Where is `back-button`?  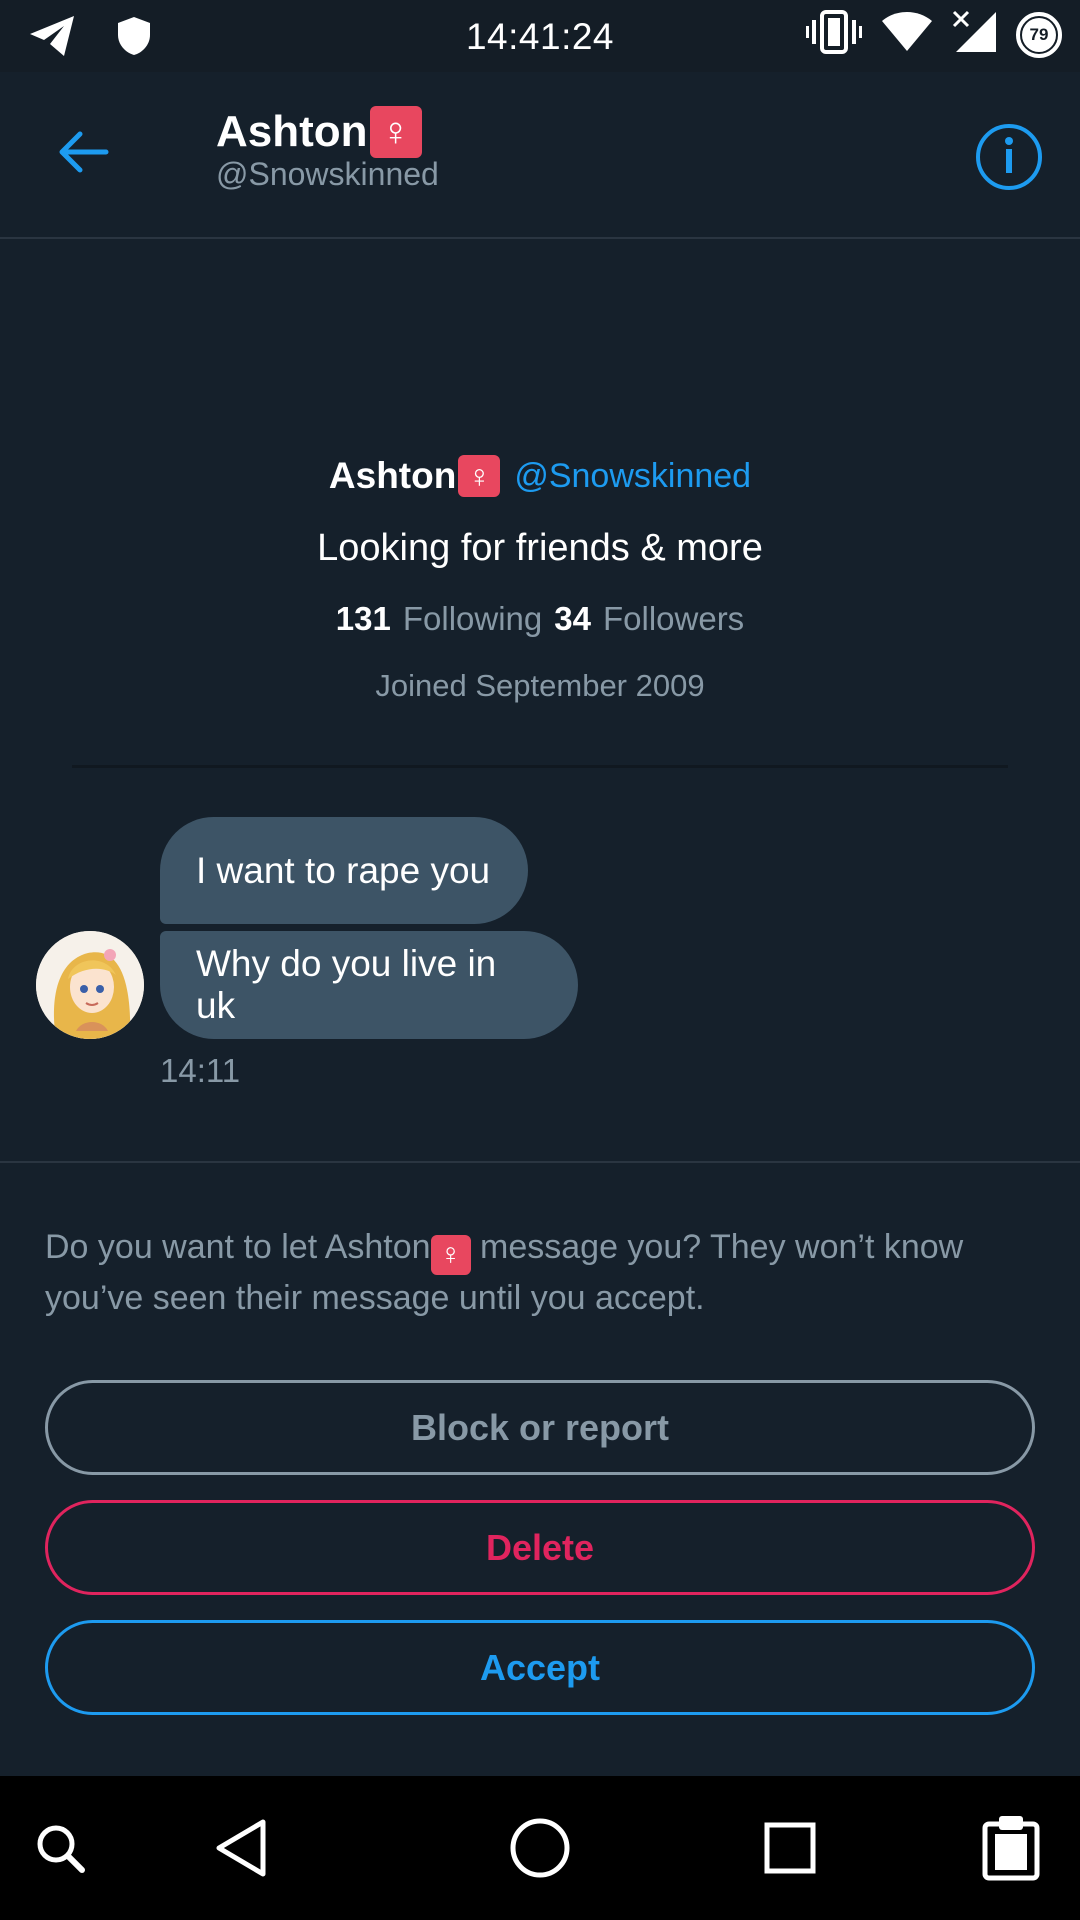
back-button is located at coordinates (84, 152).